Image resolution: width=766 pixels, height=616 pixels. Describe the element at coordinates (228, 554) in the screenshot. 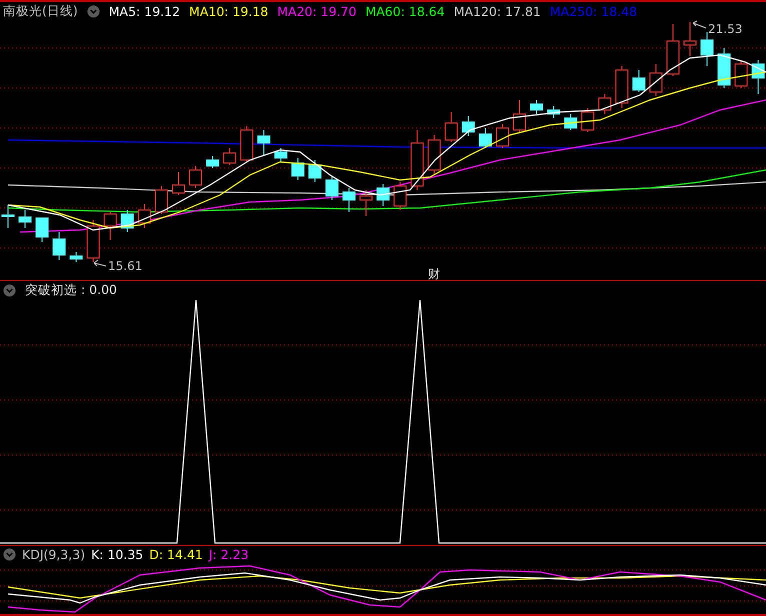

I see `indicator-value: J: 2.23` at that location.